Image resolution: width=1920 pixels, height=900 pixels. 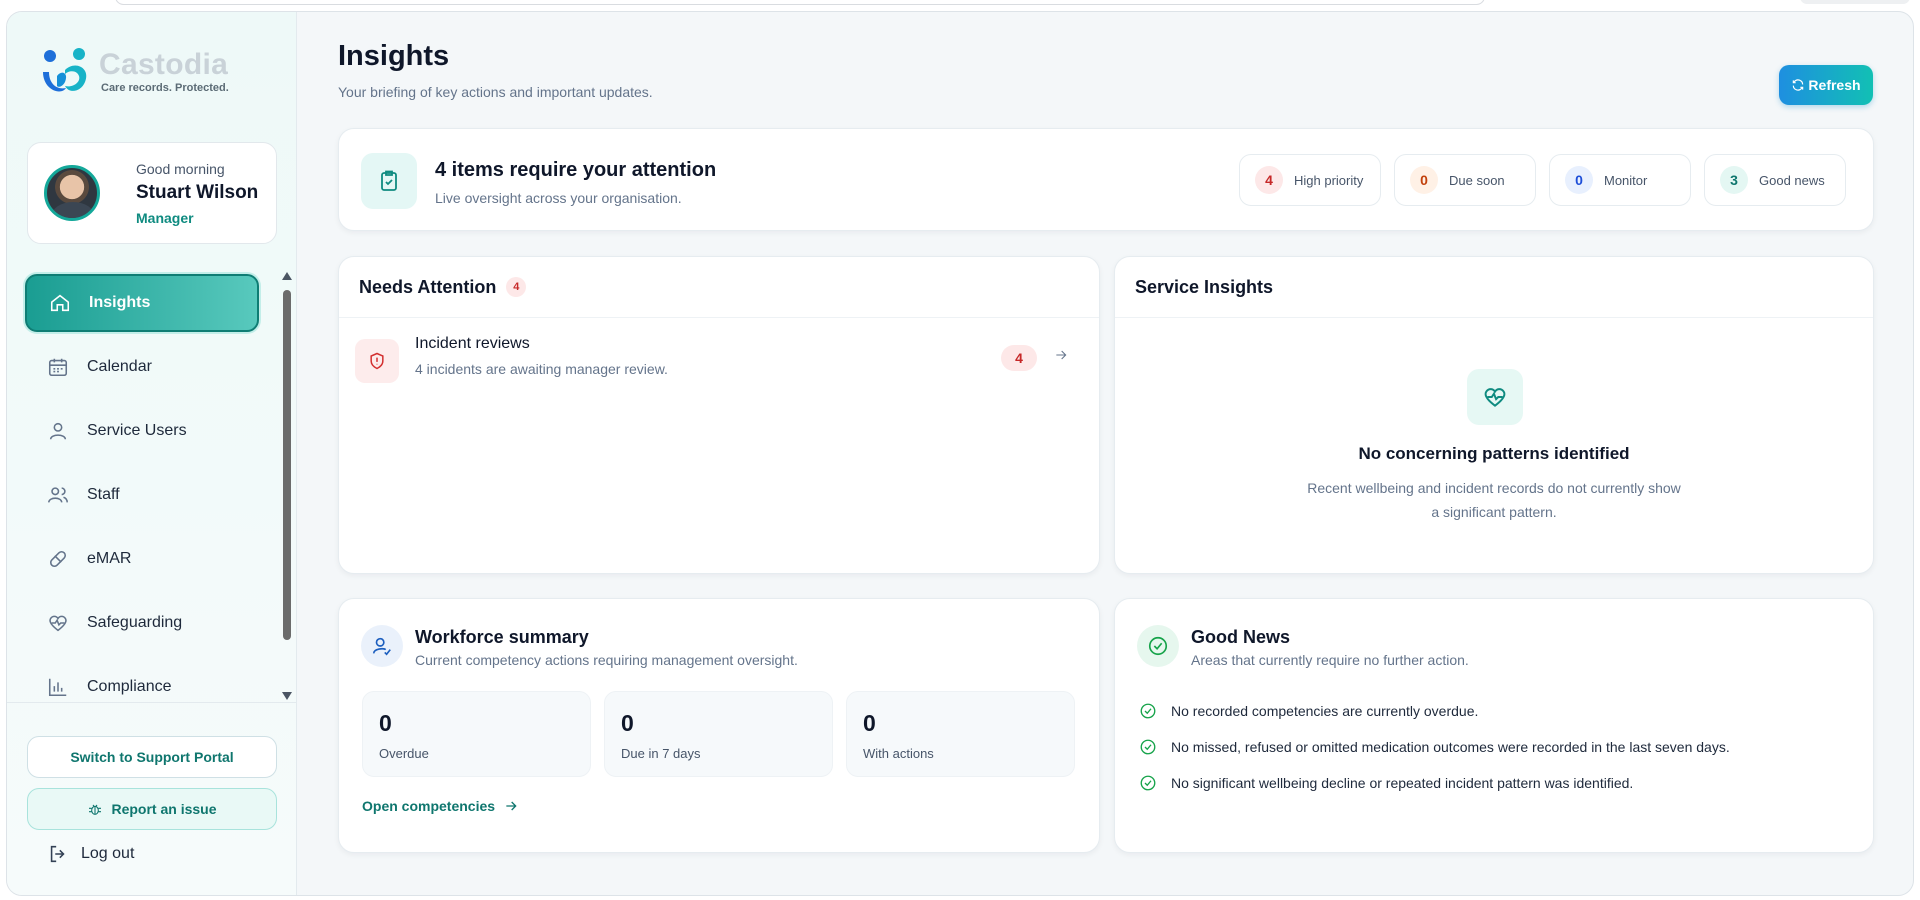 What do you see at coordinates (180, 169) in the screenshot?
I see `greeting-text: Good morning` at bounding box center [180, 169].